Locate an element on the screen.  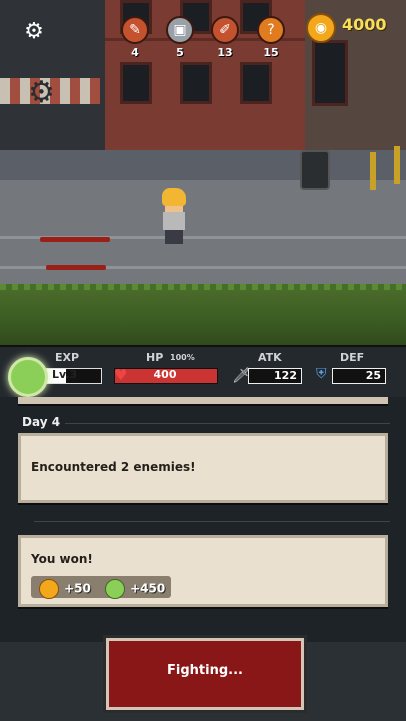
reward-gold: +50 is located at coordinates (65, 588).